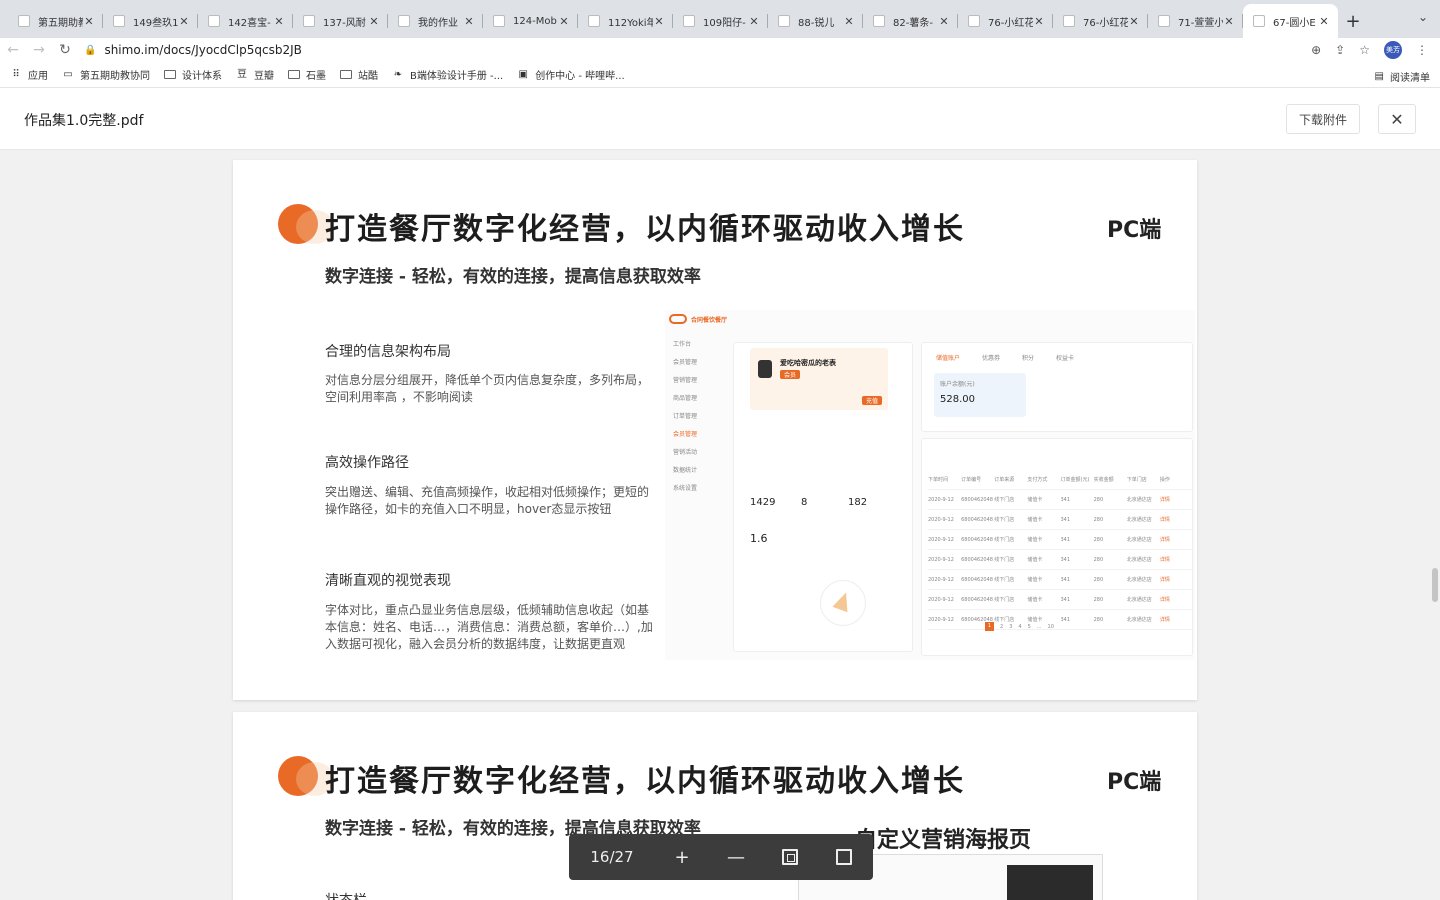 The width and height of the screenshot is (1440, 900). I want to click on browser-tab: 我的作业 ✕, so click(435, 21).